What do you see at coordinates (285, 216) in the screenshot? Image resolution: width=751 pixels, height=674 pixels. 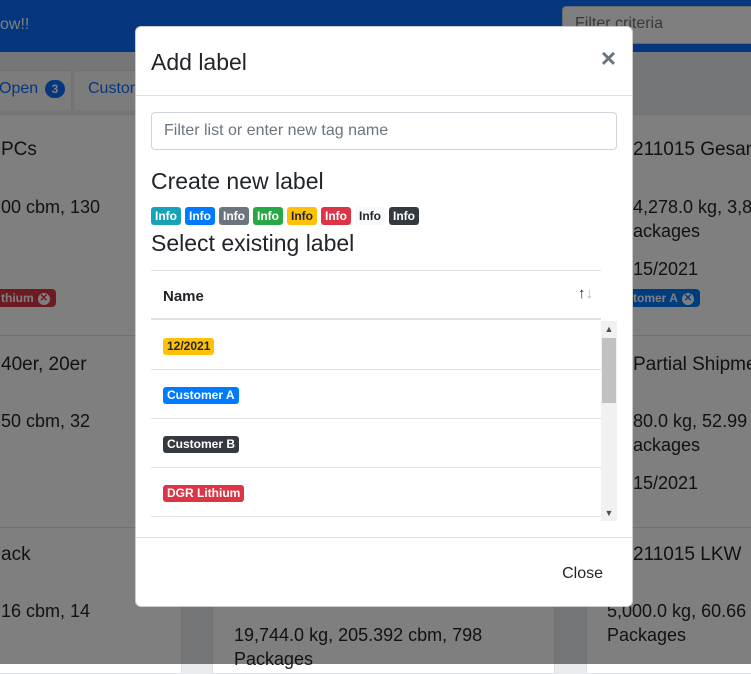 I see `new-label-chips: Info Info Info Info Info Info Info Info` at bounding box center [285, 216].